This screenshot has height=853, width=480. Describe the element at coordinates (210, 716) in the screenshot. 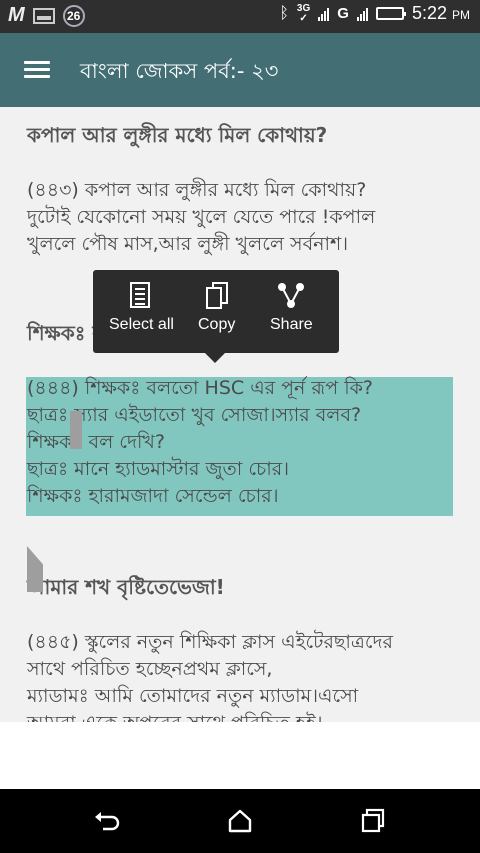

I see `section3-line: আমরা একে অপরের সাথে পরিচিত হই।` at that location.